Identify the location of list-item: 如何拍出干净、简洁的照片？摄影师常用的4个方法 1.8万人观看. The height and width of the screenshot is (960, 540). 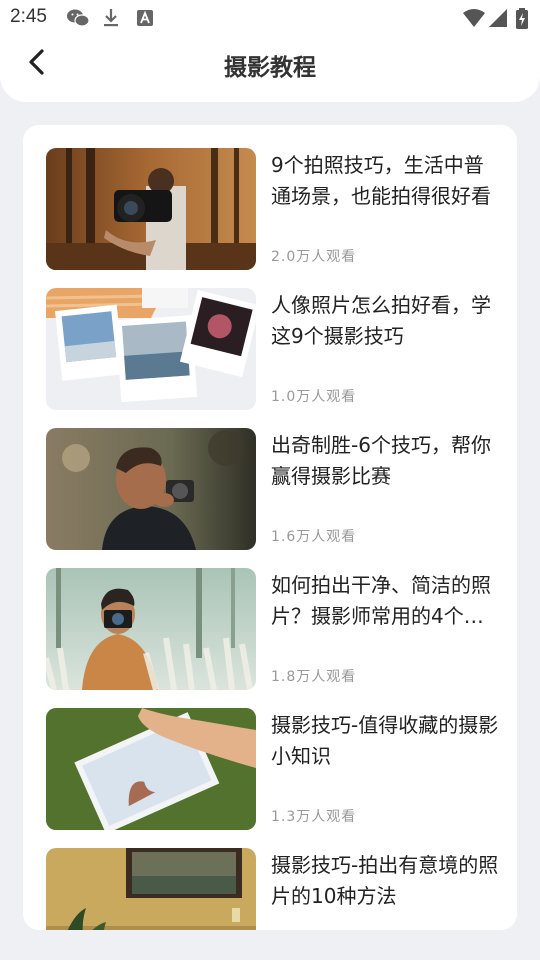
(276, 629).